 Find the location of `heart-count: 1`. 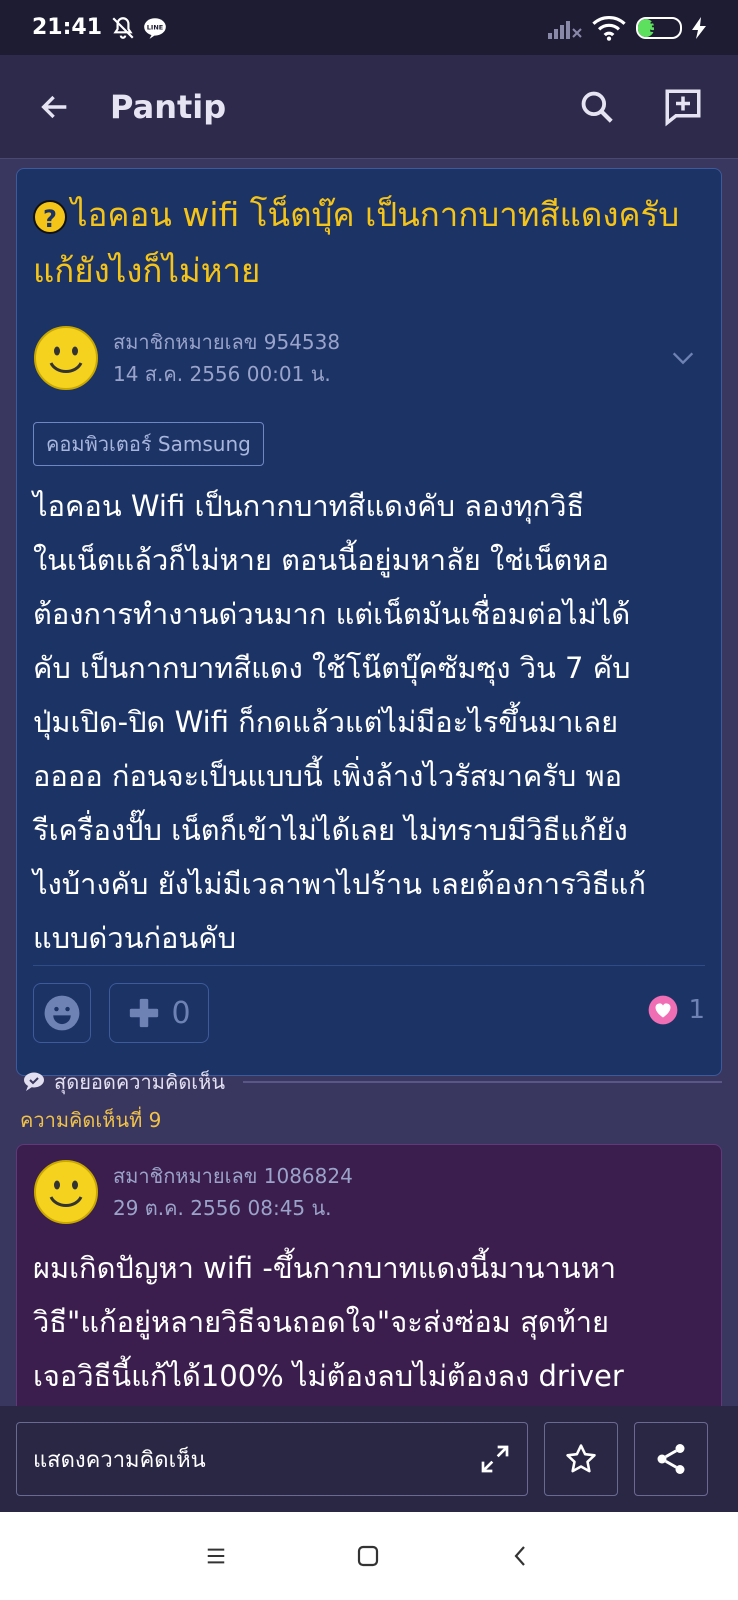

heart-count: 1 is located at coordinates (696, 1010).